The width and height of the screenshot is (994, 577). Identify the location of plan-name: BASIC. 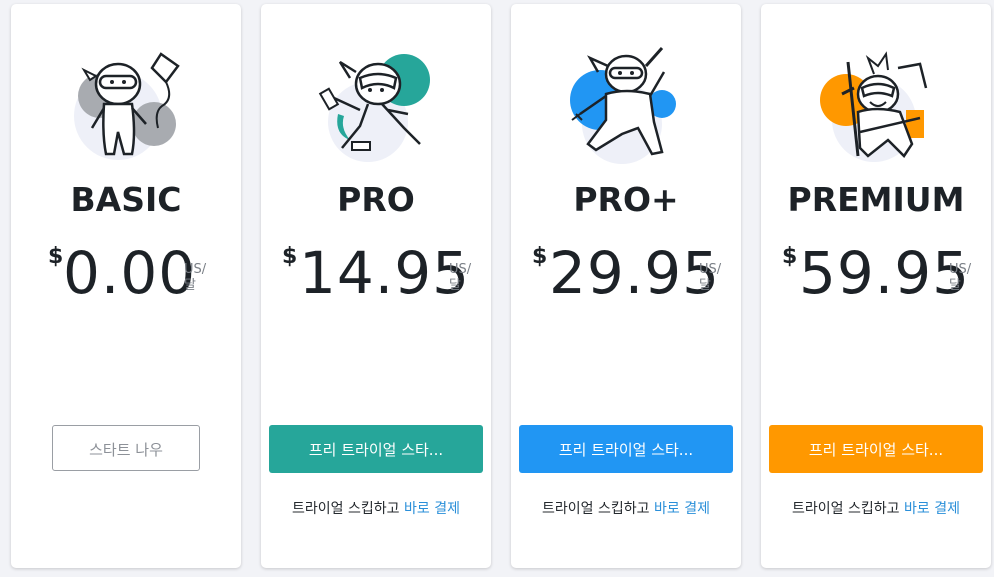
(126, 199).